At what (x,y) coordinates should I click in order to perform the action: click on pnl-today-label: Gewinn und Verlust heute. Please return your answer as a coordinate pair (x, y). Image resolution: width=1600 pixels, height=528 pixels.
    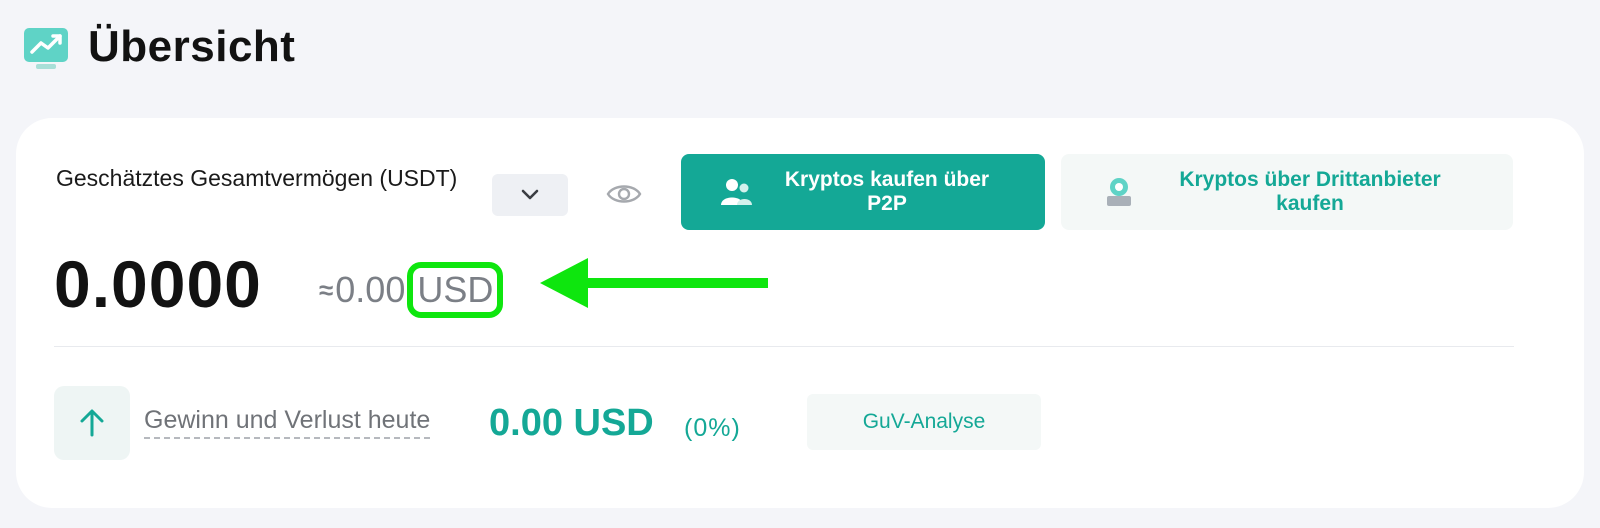
    Looking at the image, I should click on (287, 422).